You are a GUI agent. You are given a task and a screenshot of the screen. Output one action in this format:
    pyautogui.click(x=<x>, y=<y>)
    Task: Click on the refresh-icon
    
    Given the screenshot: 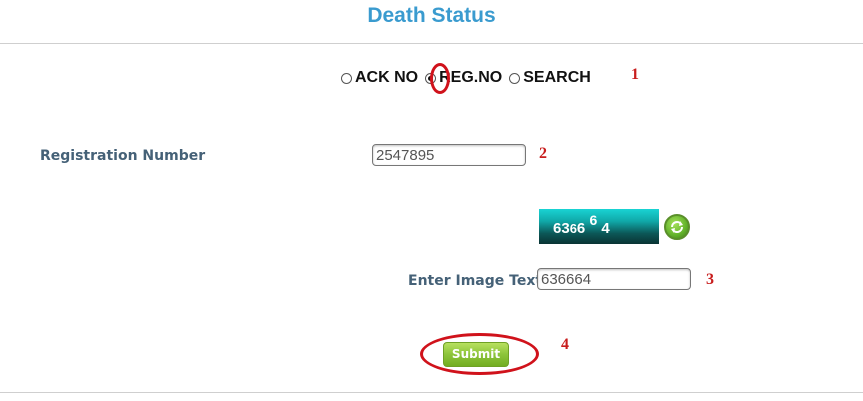 What is the action you would take?
    pyautogui.click(x=677, y=227)
    